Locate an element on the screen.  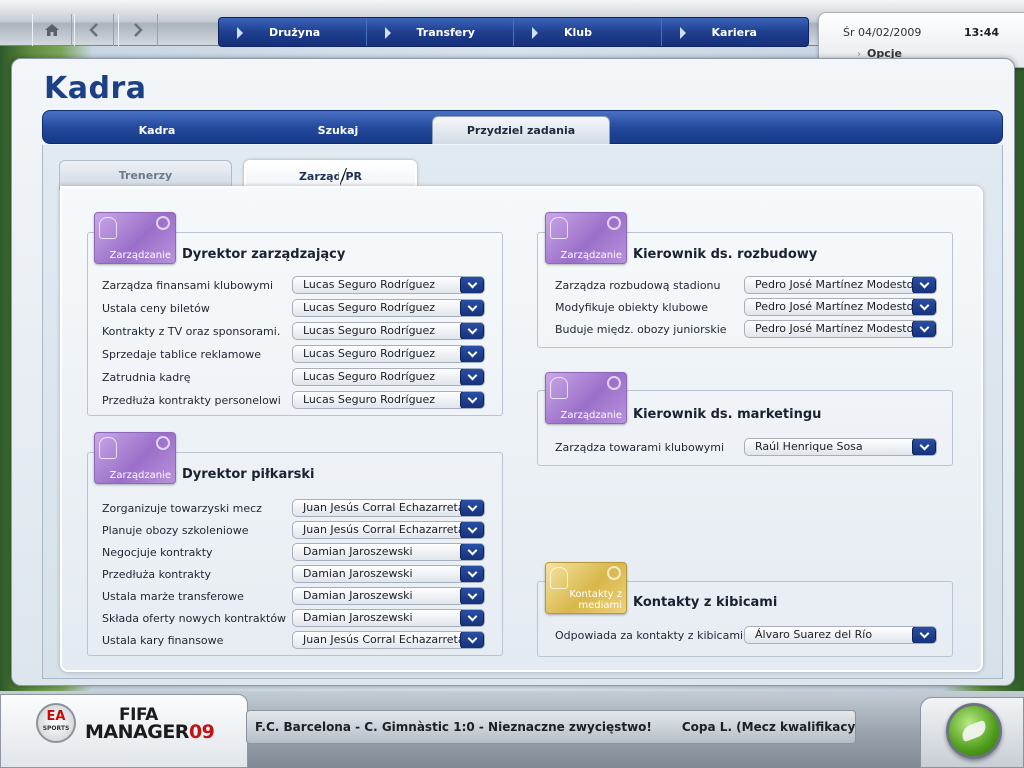
page-title: Kadra is located at coordinates (95, 88).